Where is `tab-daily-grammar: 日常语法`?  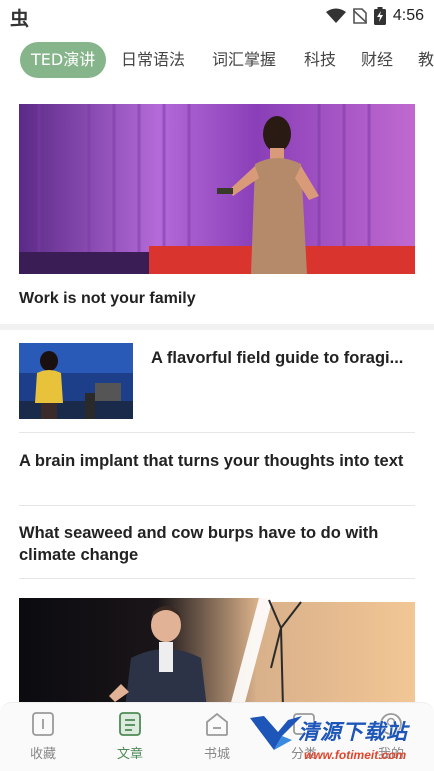
tab-daily-grammar: 日常语法 is located at coordinates (153, 60).